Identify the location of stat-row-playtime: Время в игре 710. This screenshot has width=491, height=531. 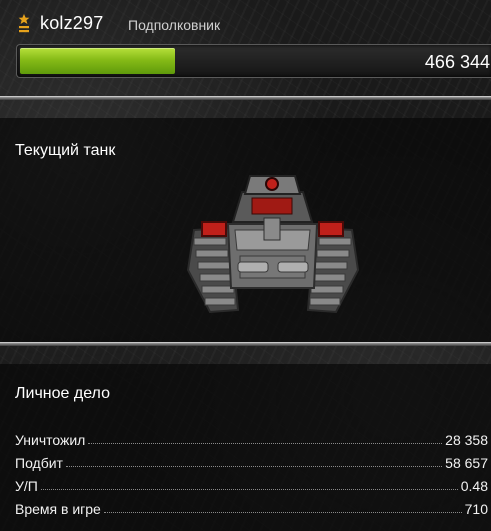
(253, 505).